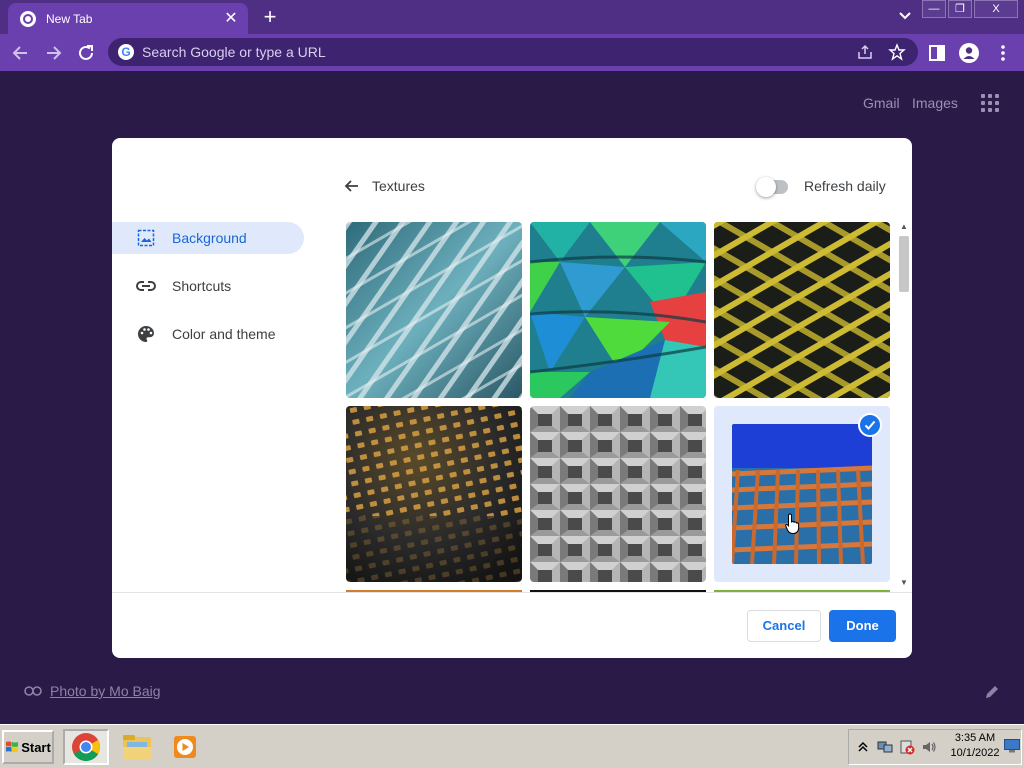  I want to click on image-icon, so click(146, 238).